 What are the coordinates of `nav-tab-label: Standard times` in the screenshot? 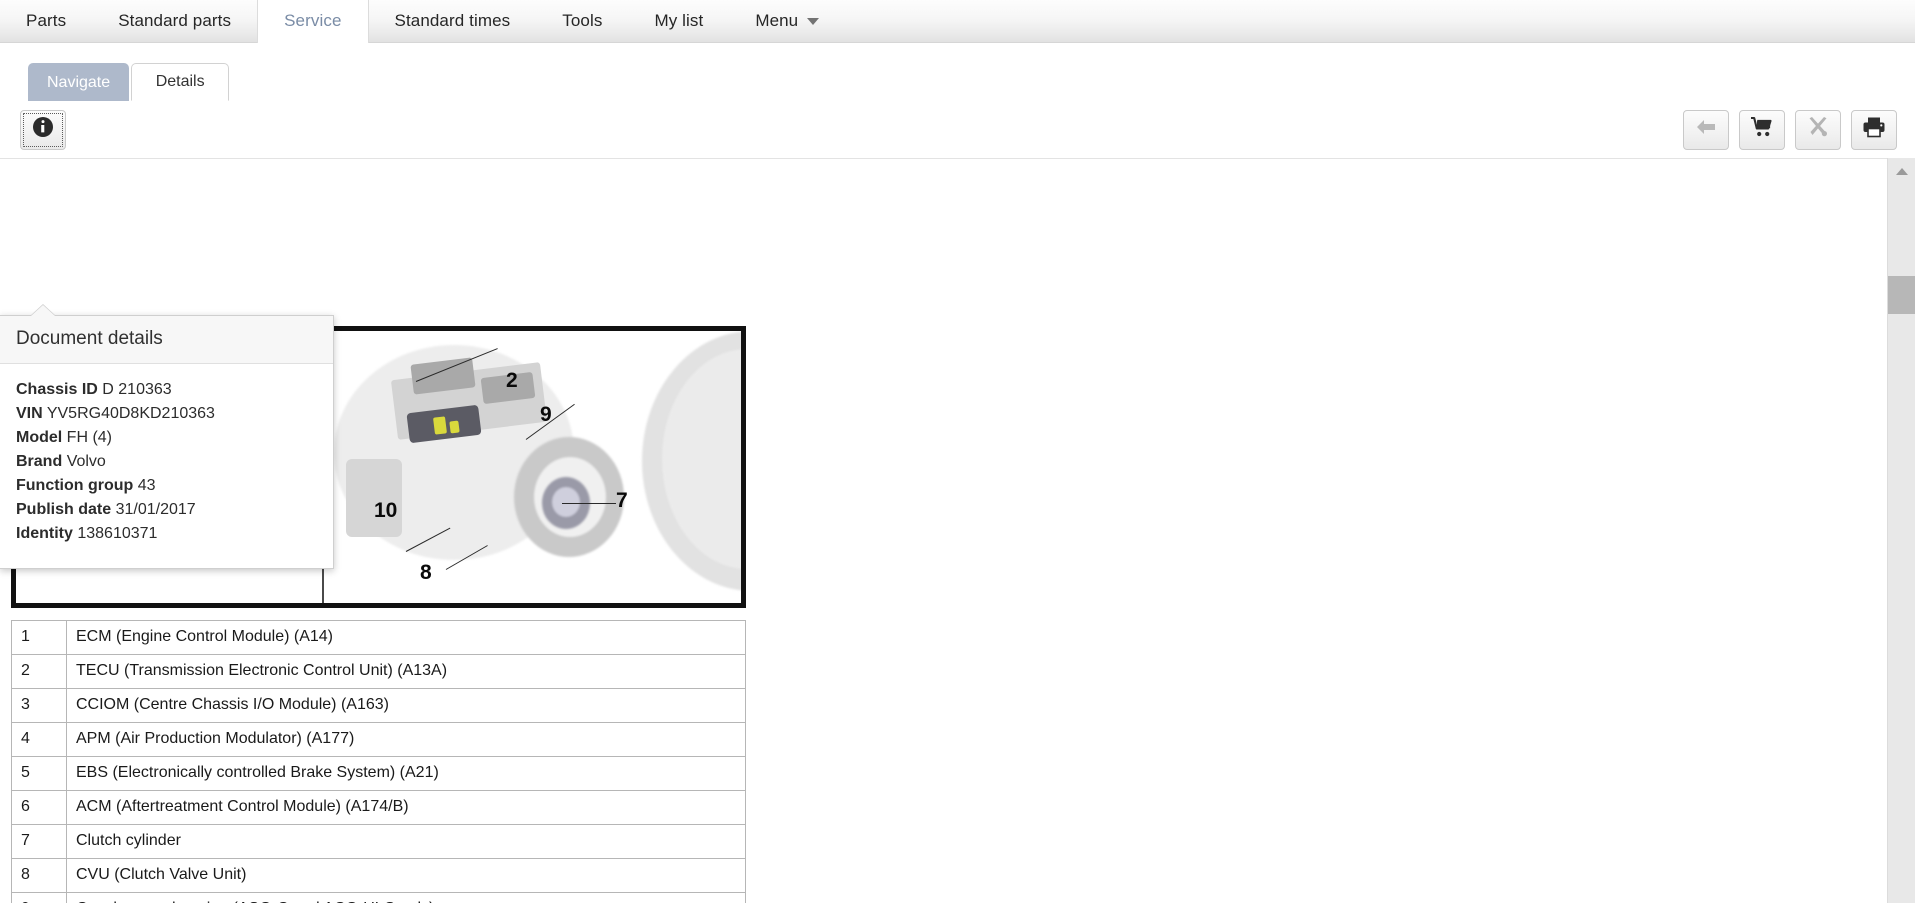 It's located at (452, 20).